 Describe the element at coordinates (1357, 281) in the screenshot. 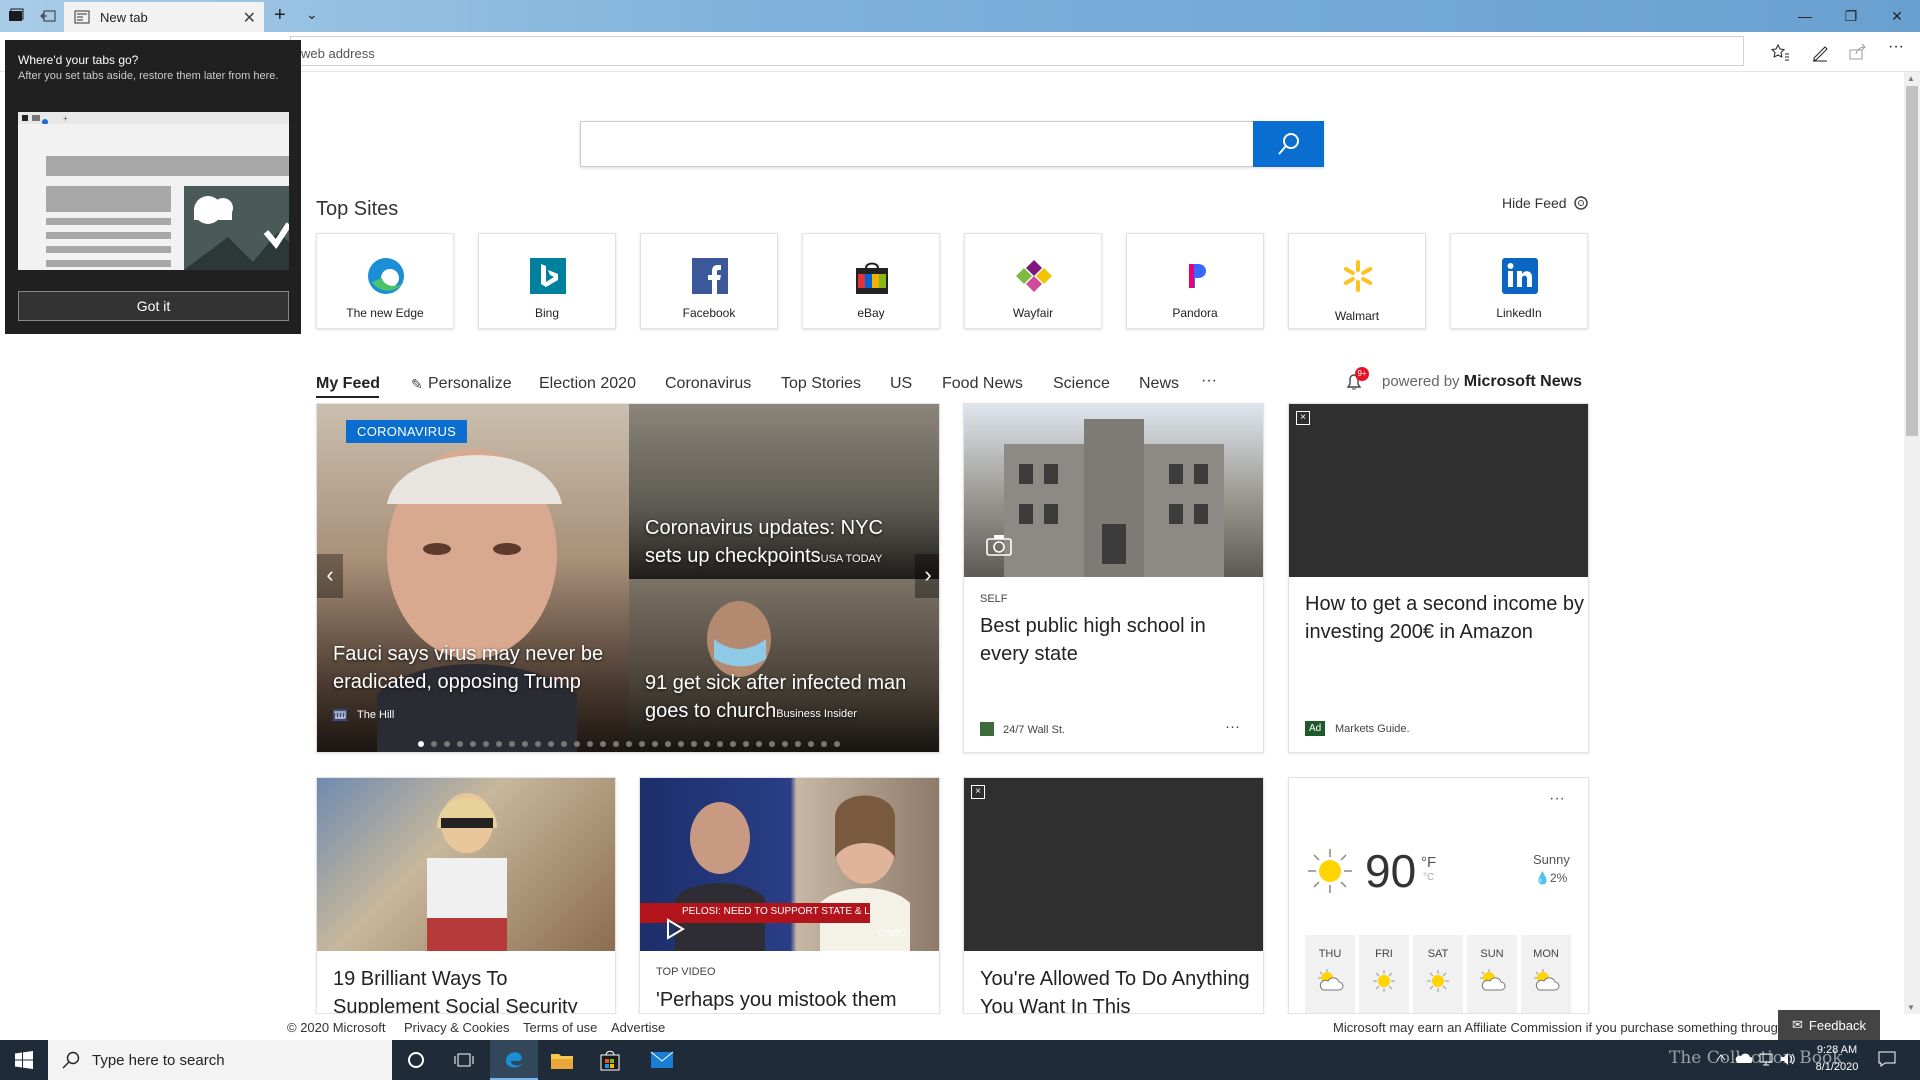

I see `top-site-walmart: Walmart` at that location.